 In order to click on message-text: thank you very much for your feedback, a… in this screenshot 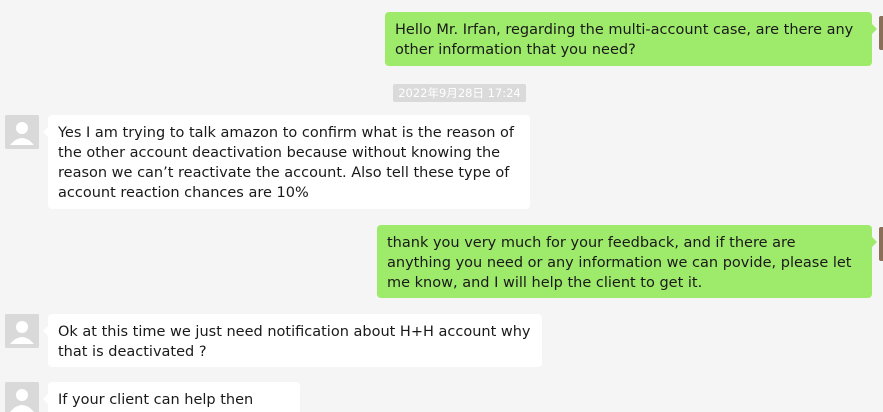, I will do `click(619, 263)`.